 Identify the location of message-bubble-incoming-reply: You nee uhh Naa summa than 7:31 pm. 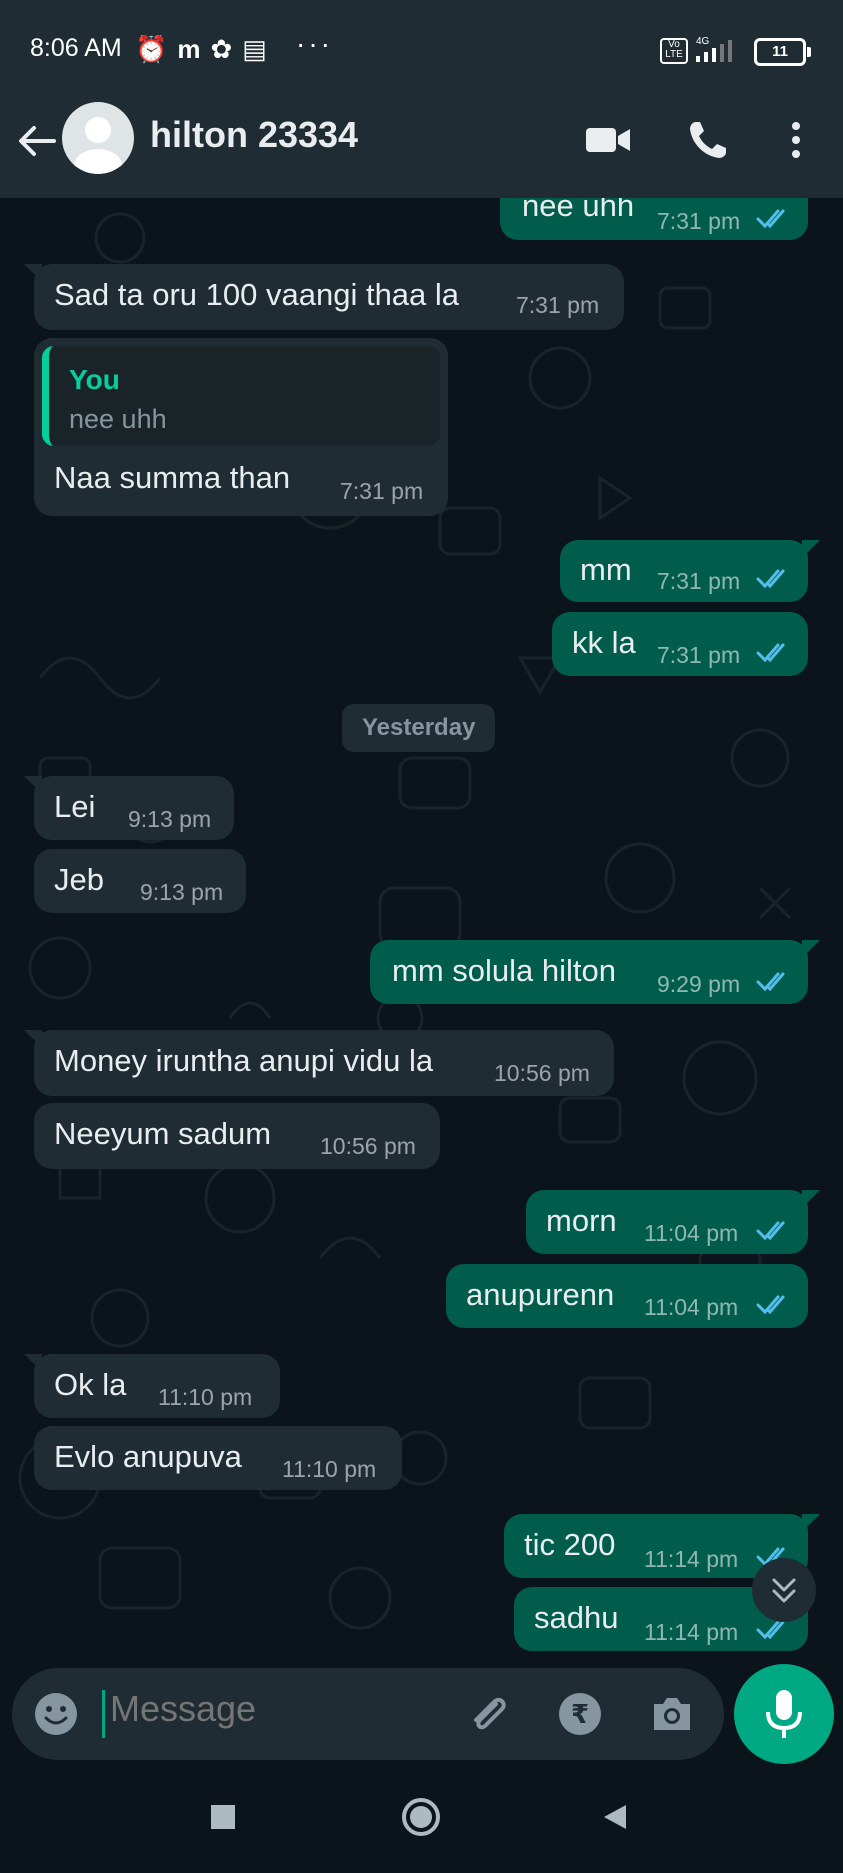
(241, 427).